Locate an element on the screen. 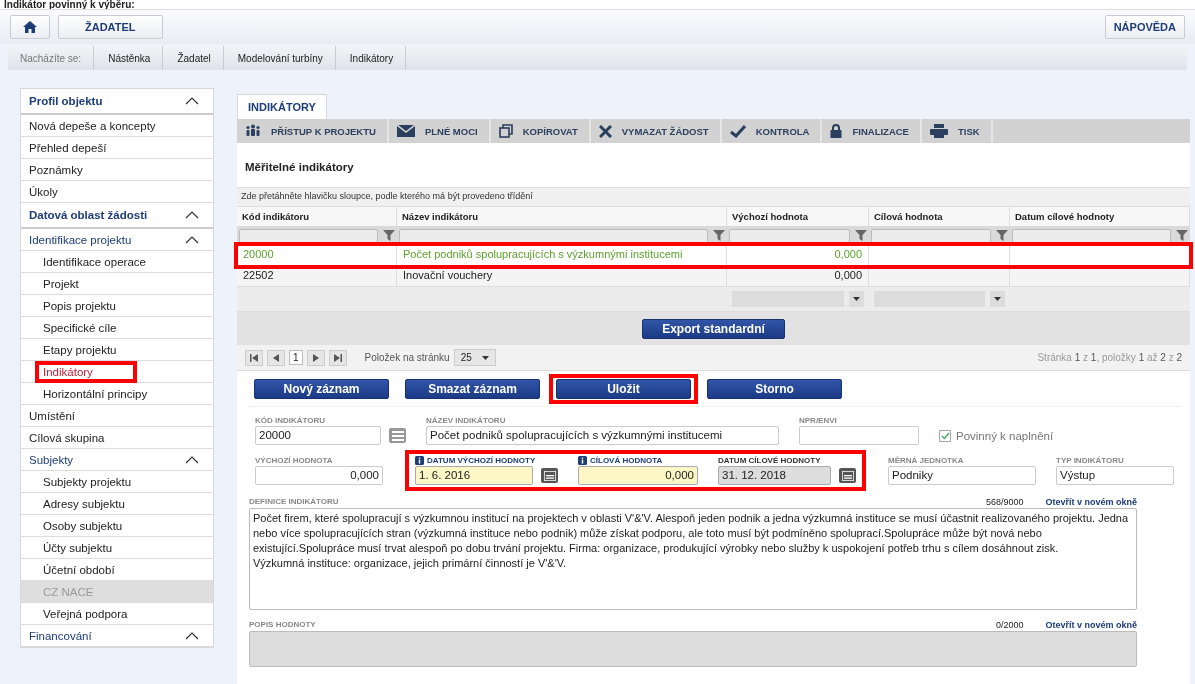 This screenshot has width=1195, height=684. page-size-select: 25 is located at coordinates (474, 357).